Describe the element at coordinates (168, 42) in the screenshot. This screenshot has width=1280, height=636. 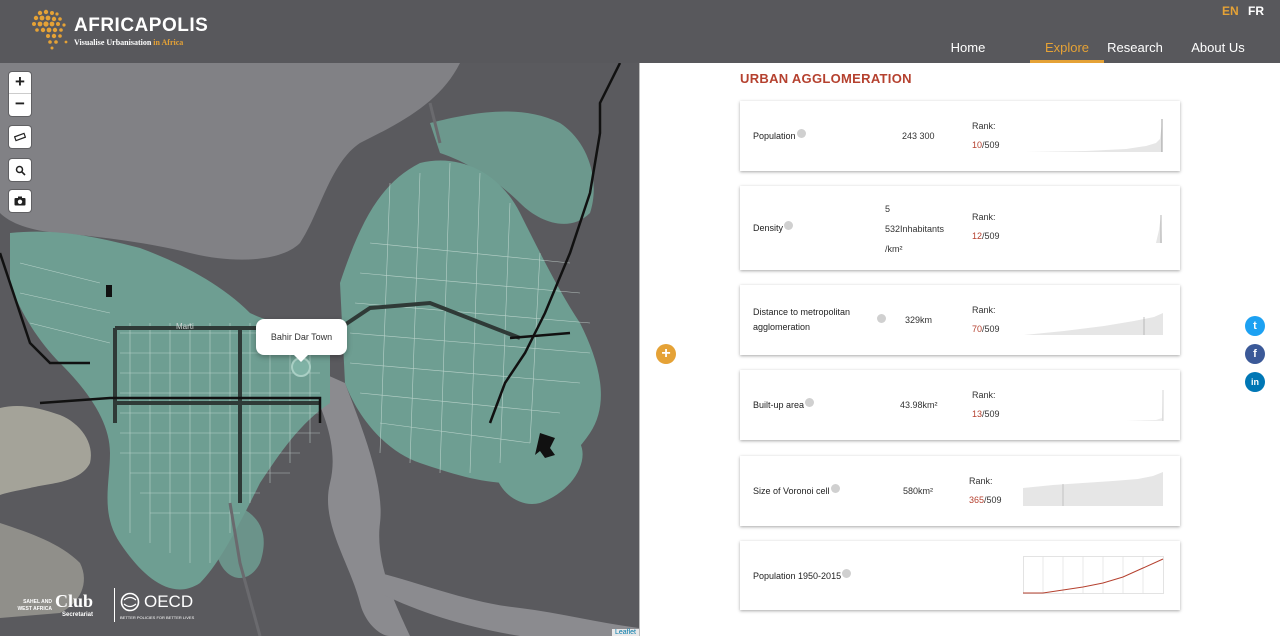
I see `logo-subtitle-highlight: in Africa` at that location.